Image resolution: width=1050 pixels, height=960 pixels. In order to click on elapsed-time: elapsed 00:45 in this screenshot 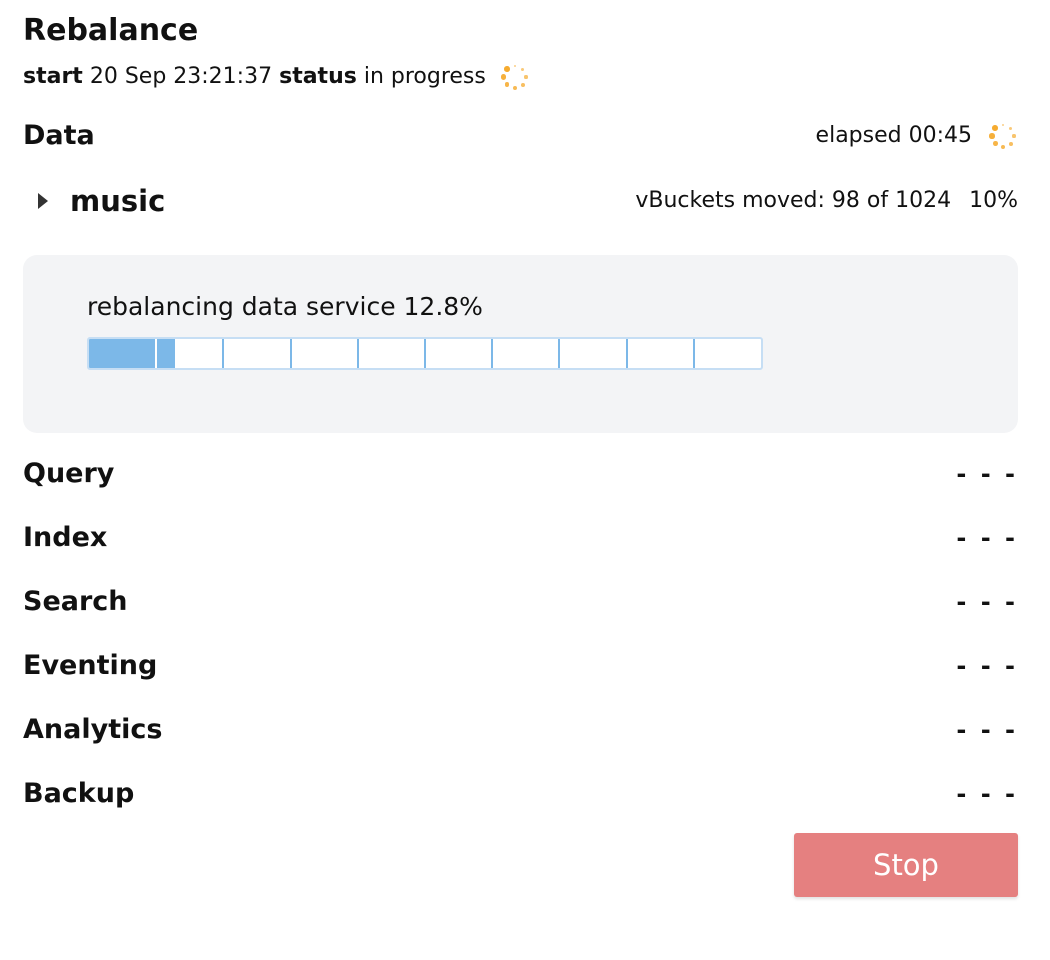, I will do `click(893, 135)`.